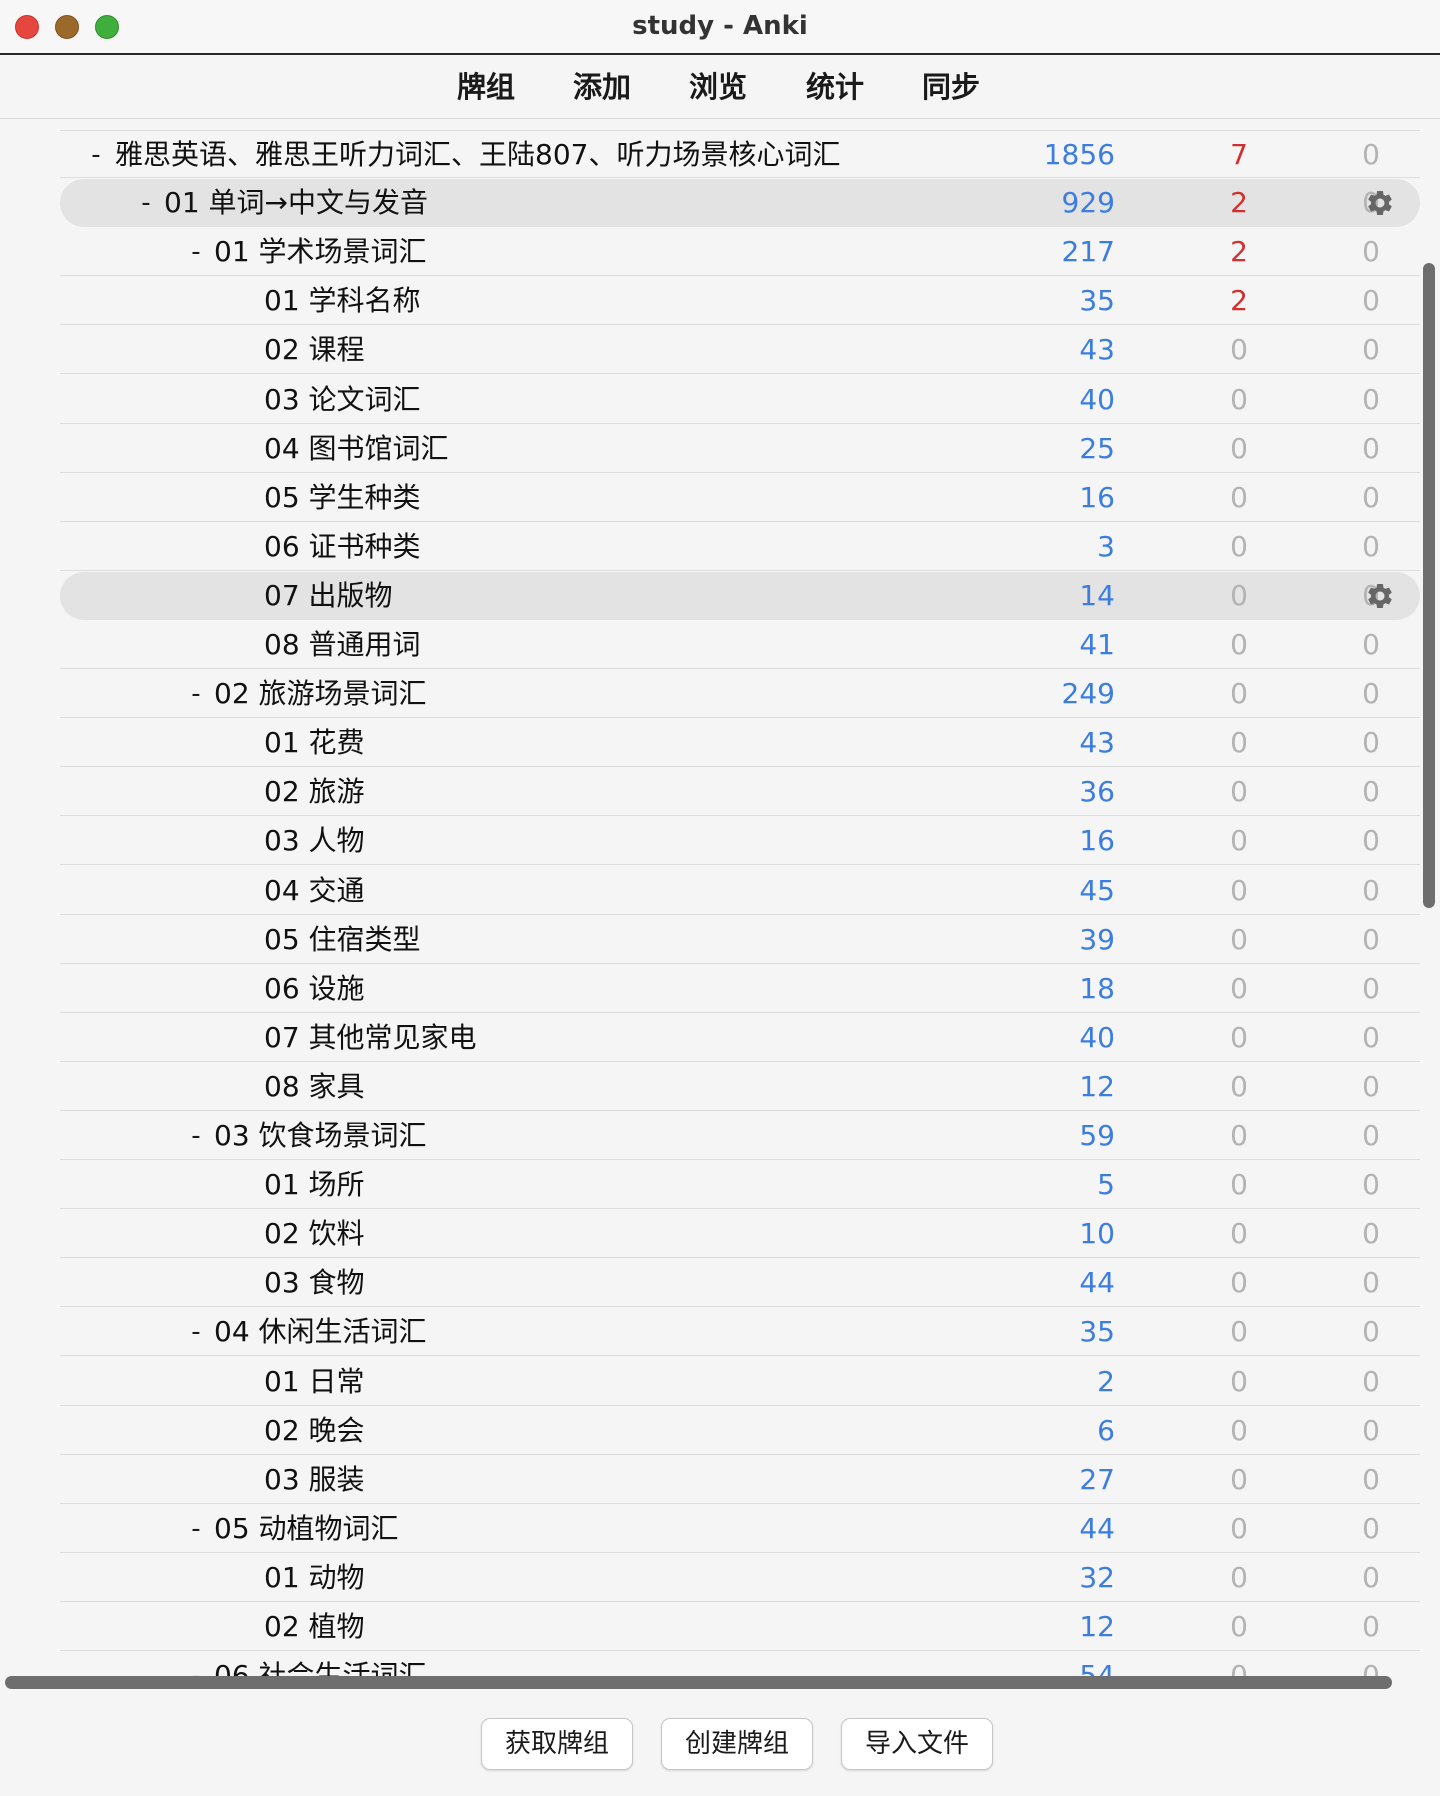 The image size is (1440, 1796). I want to click on new-count: 43, so click(1097, 743).